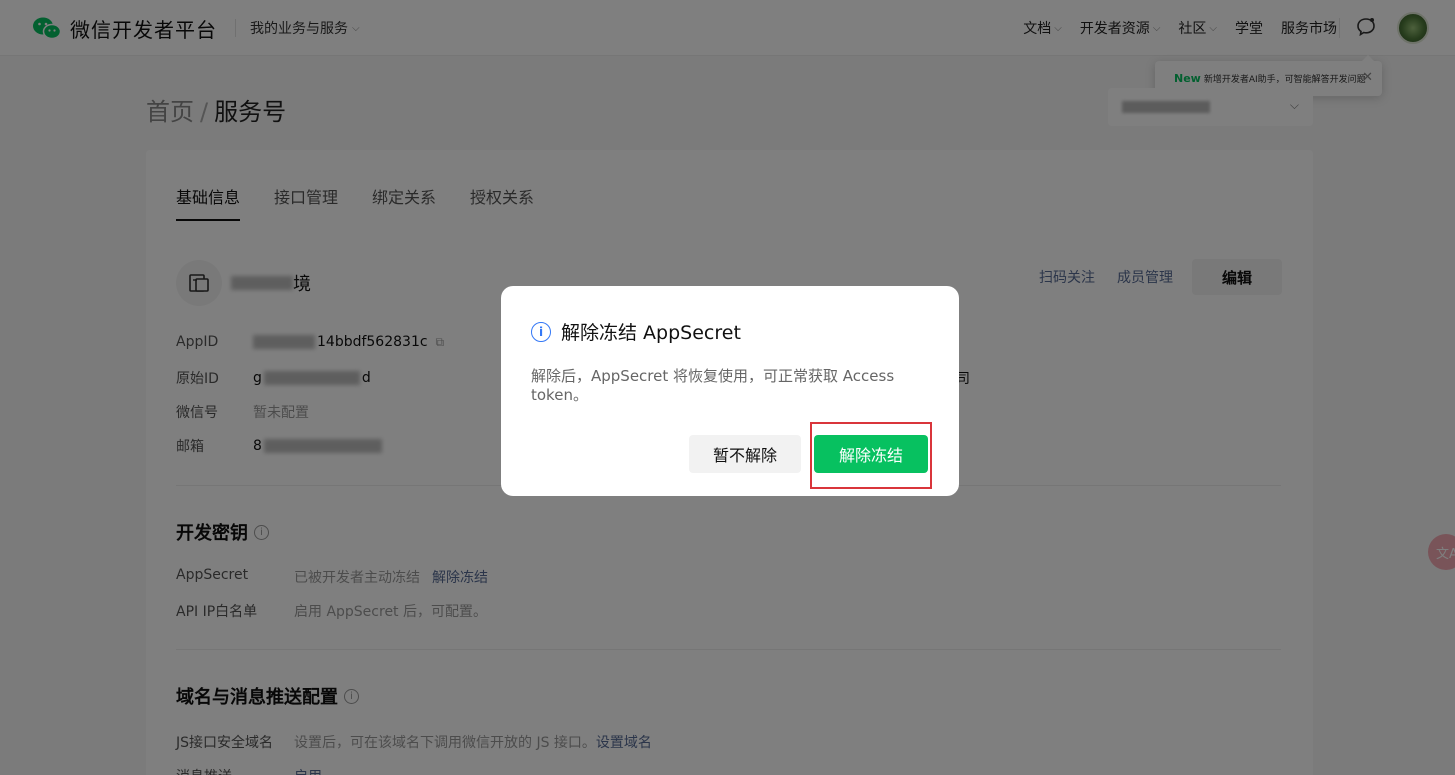 The height and width of the screenshot is (775, 1455). What do you see at coordinates (651, 333) in the screenshot?
I see `dialog-title-text: 解除冻结 AppSecret` at bounding box center [651, 333].